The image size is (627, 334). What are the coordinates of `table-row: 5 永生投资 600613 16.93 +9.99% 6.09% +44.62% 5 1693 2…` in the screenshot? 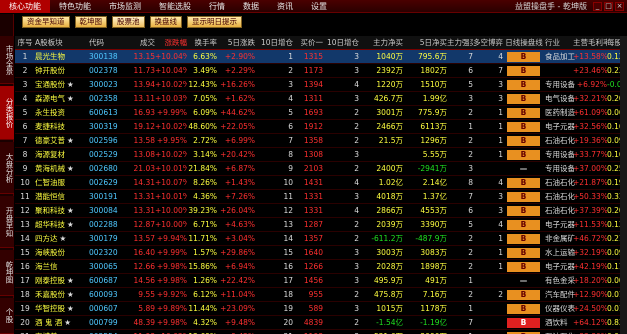 It's located at (321, 113).